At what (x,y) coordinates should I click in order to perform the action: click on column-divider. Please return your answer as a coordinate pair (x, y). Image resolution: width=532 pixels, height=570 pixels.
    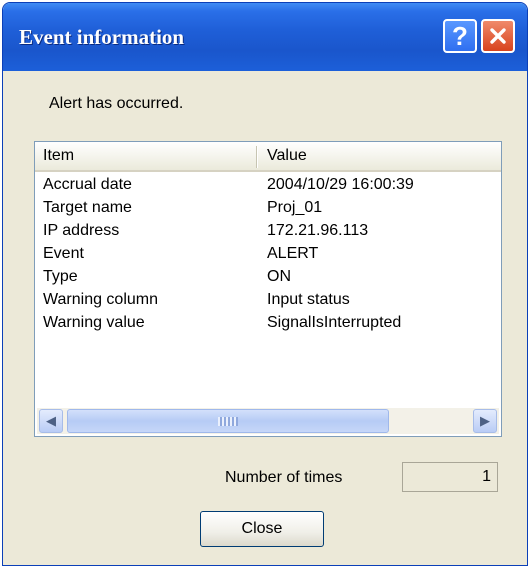
    Looking at the image, I should click on (257, 157).